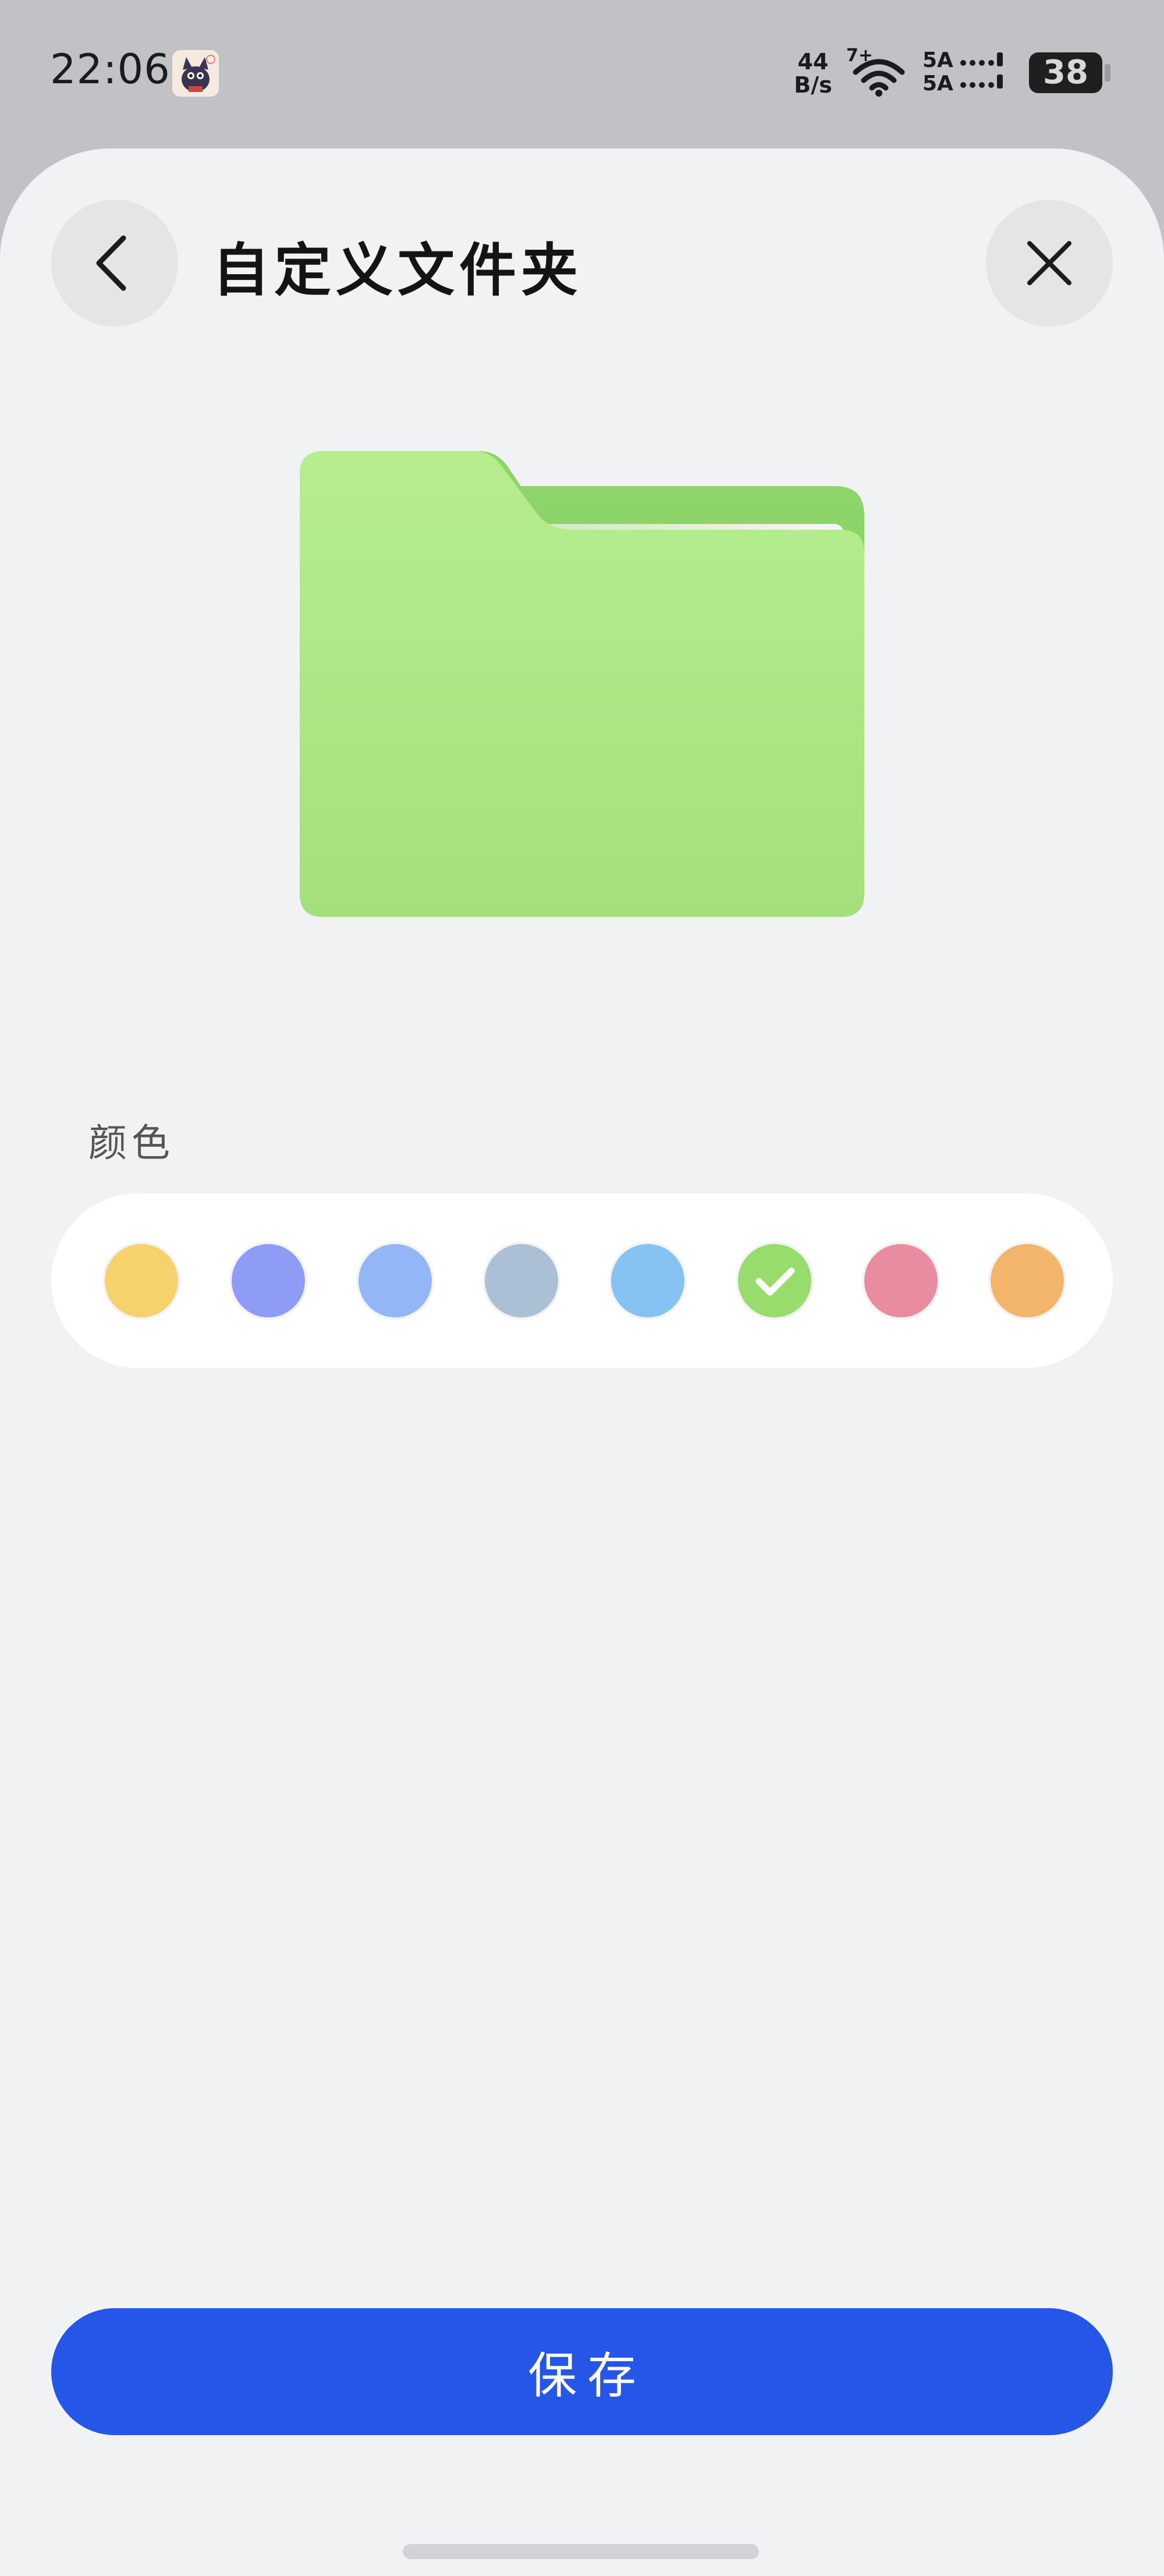 This screenshot has width=1164, height=2576. Describe the element at coordinates (937, 60) in the screenshot. I see `signal-sim1-label: 5A` at that location.